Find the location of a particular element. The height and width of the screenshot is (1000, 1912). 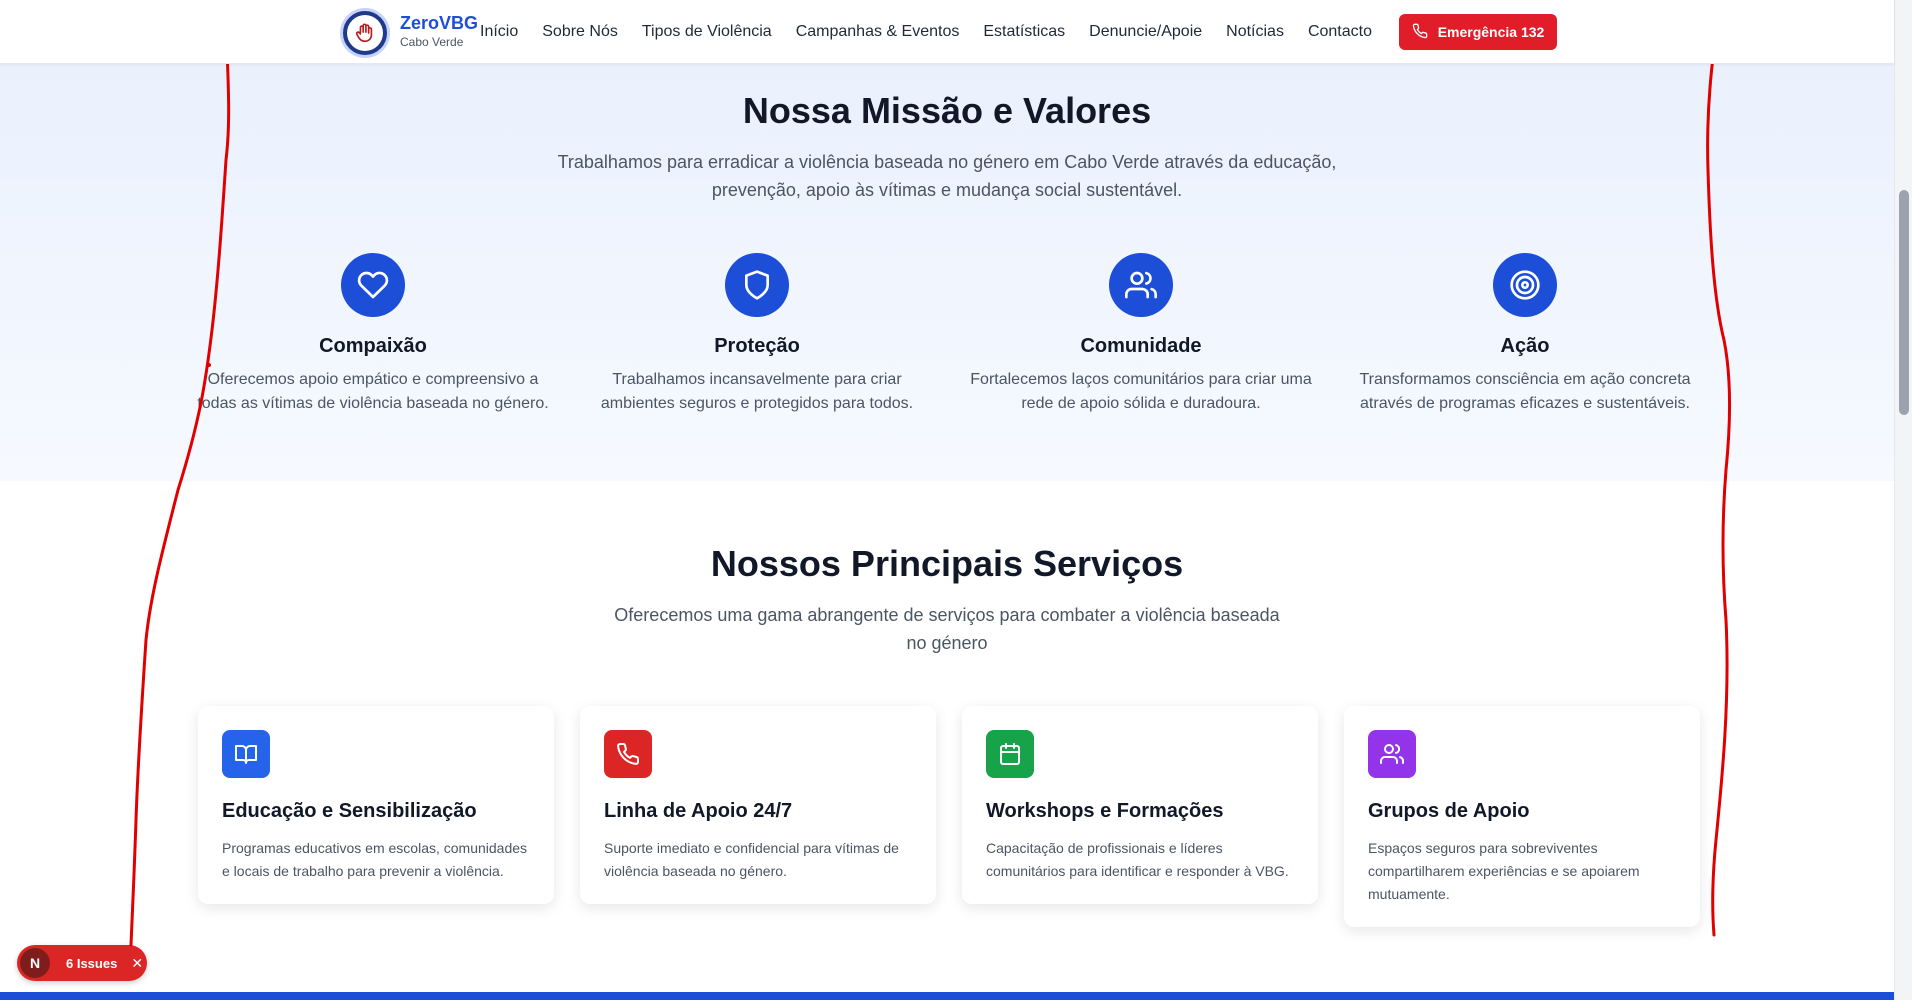

services-title: Nossos Principais Serviços is located at coordinates (947, 563).